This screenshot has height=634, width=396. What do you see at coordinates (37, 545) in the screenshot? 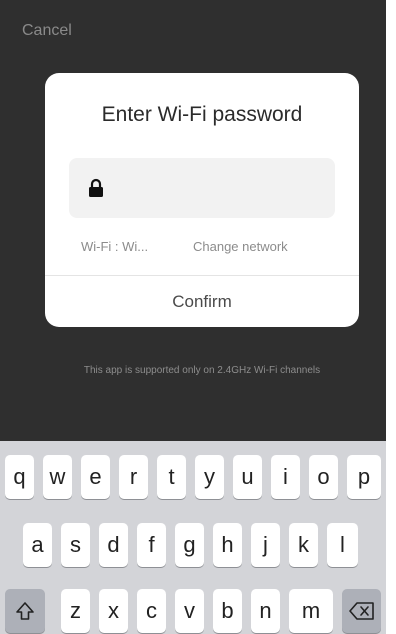
I see `key-a: a` at bounding box center [37, 545].